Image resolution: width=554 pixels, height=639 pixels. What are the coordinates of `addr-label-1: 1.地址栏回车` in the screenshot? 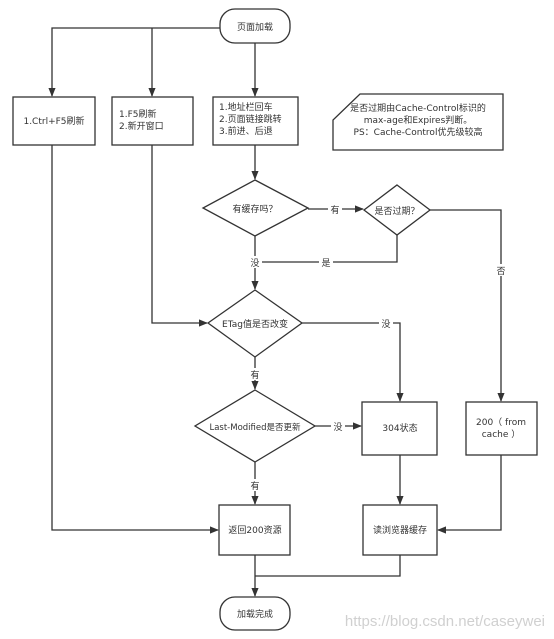 It's located at (246, 107).